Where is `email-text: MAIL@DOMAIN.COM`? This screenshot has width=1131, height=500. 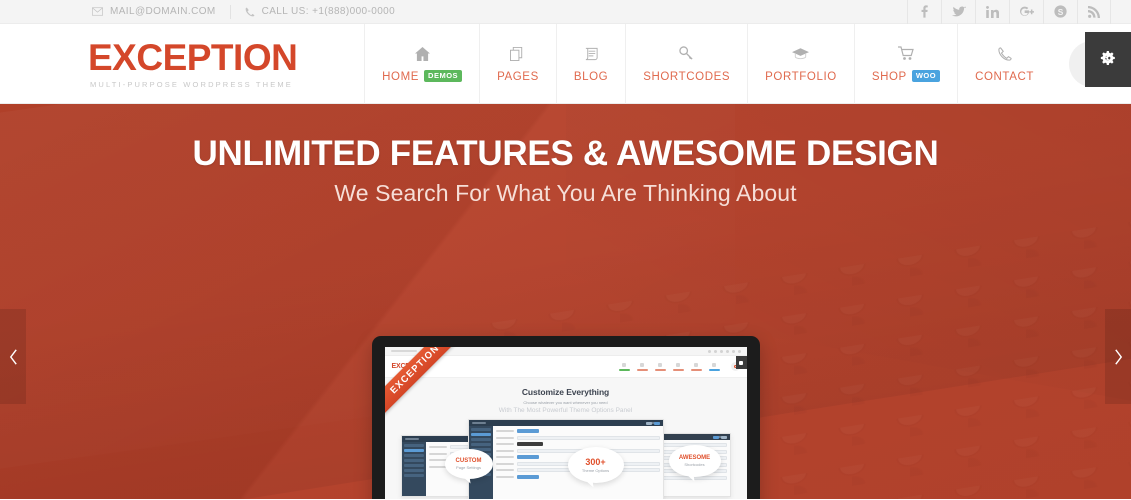
email-text: MAIL@DOMAIN.COM is located at coordinates (163, 11).